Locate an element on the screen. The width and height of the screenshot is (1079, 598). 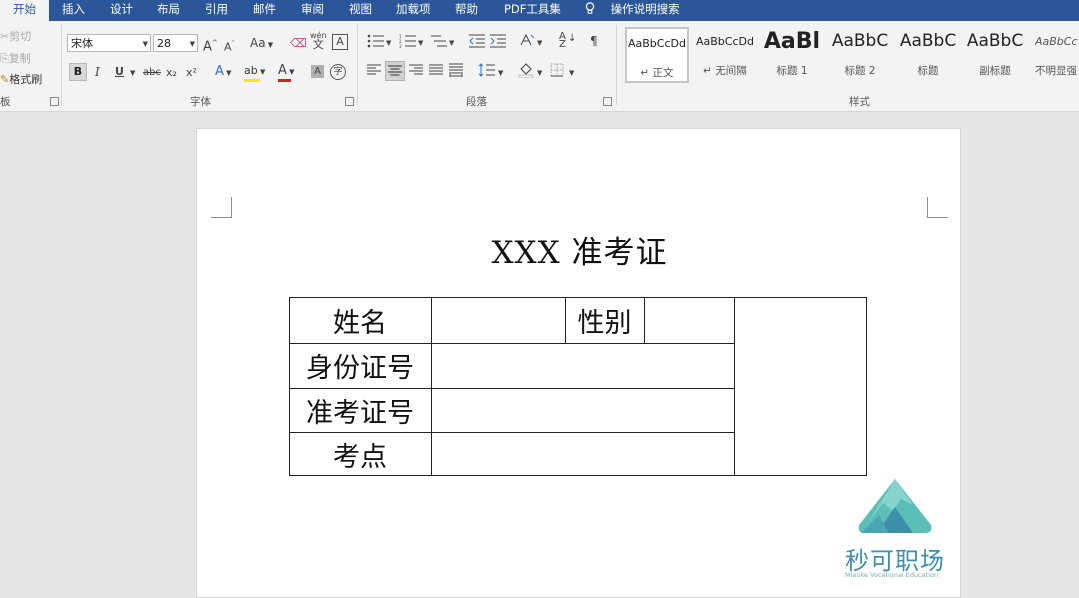
format-painter-button: ✎格式刷 is located at coordinates (21, 79).